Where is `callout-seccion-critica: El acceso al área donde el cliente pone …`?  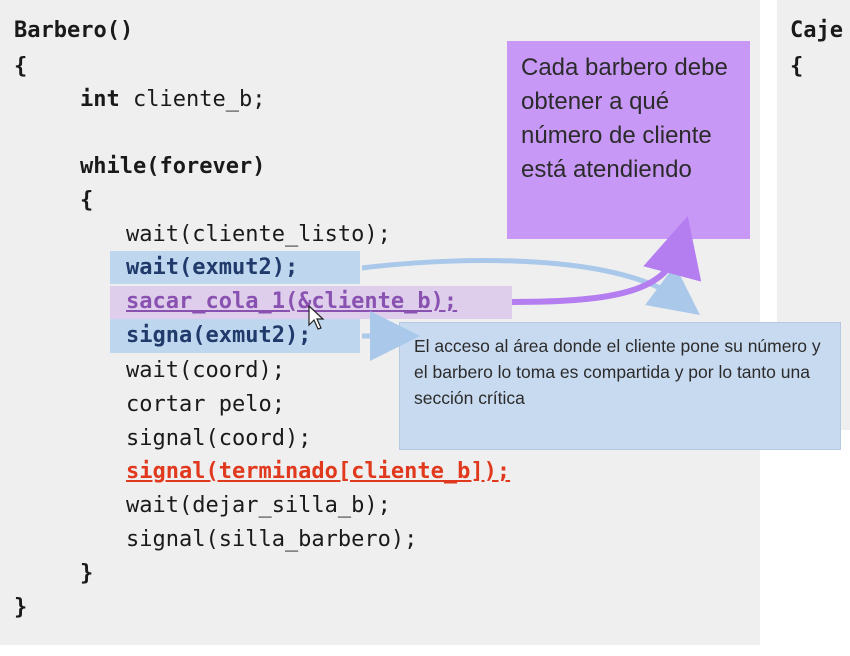
callout-seccion-critica: El acceso al área donde el cliente pone … is located at coordinates (620, 386).